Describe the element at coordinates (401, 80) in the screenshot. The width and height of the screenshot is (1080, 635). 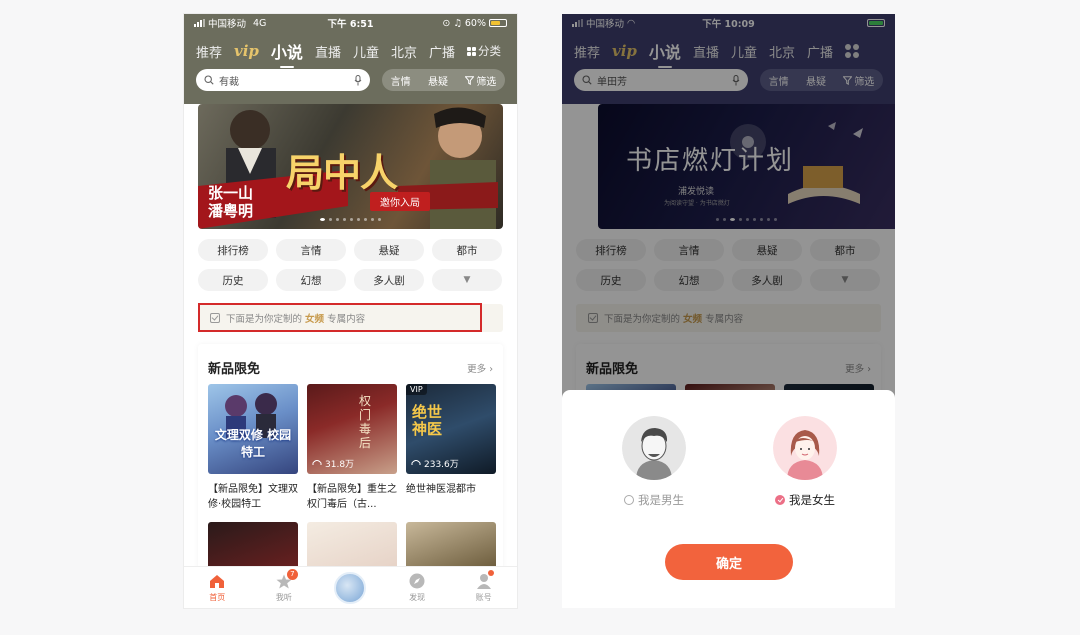
I see `filter-romance: 言情` at that location.